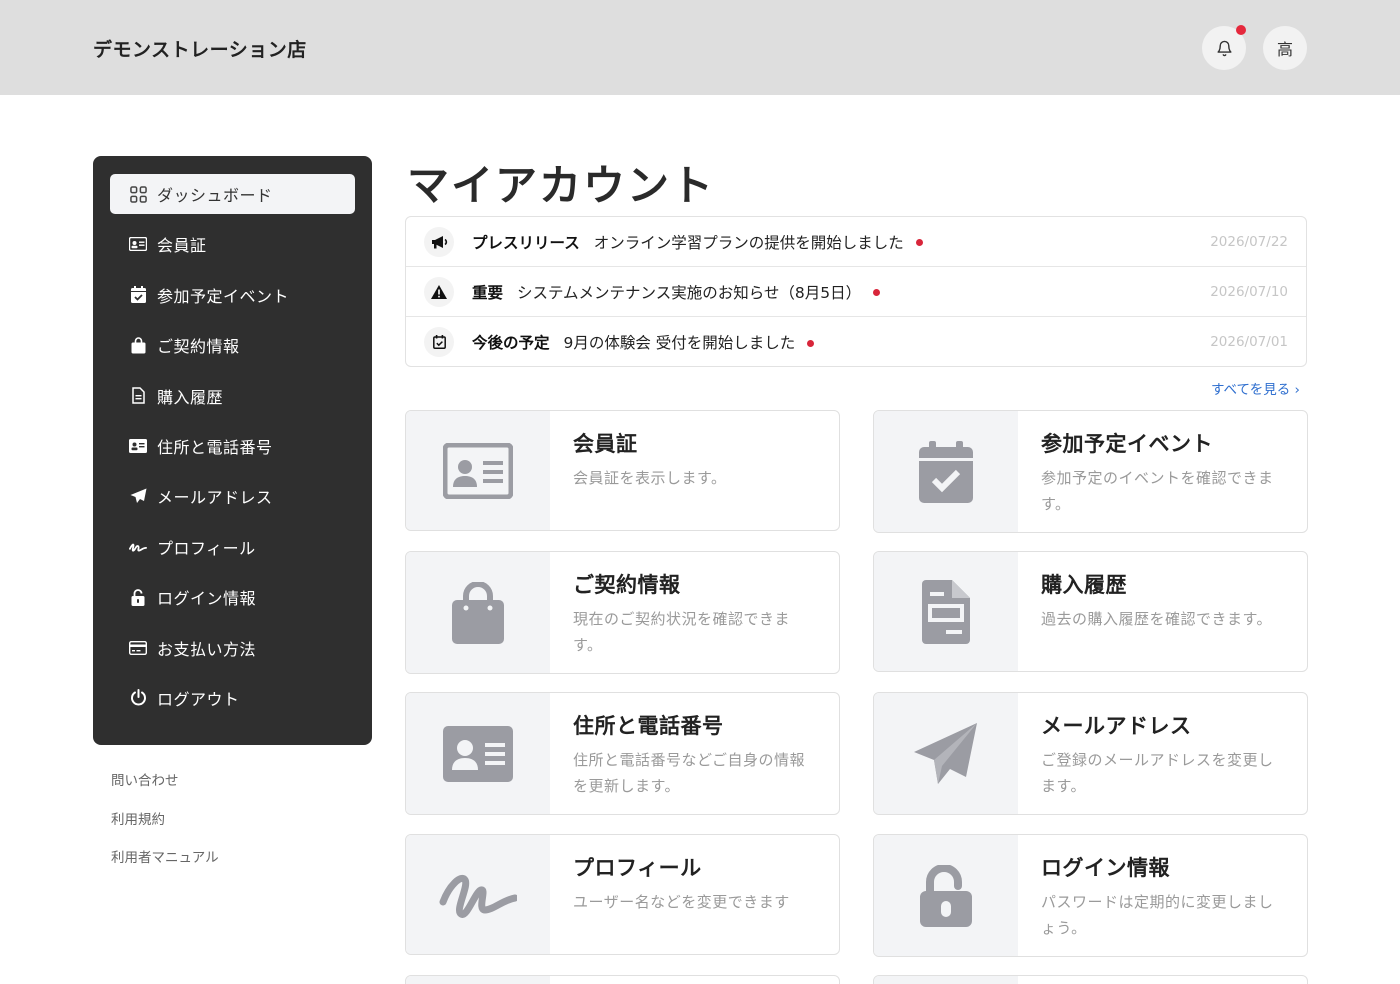 Image resolution: width=1400 pixels, height=984 pixels. What do you see at coordinates (488, 292) in the screenshot?
I see `news-category: 重要` at bounding box center [488, 292].